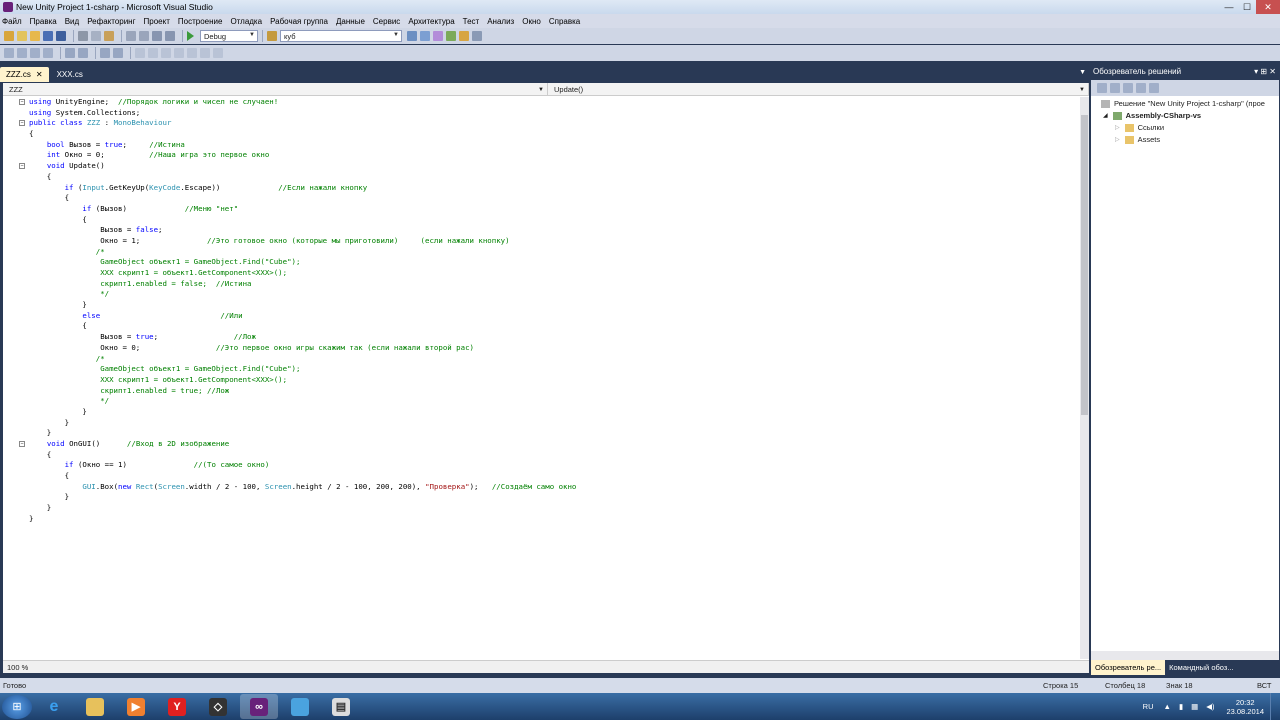 The width and height of the screenshot is (1280, 720). I want to click on copy-icon, so click(96, 36).